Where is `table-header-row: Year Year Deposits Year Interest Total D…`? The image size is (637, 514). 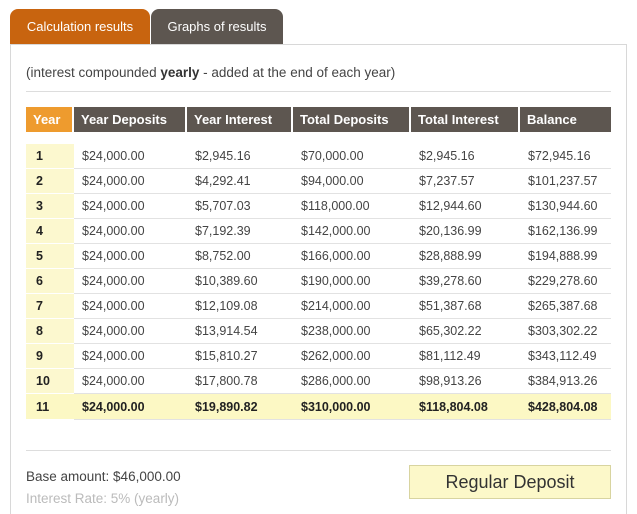 table-header-row: Year Year Deposits Year Interest Total D… is located at coordinates (318, 119).